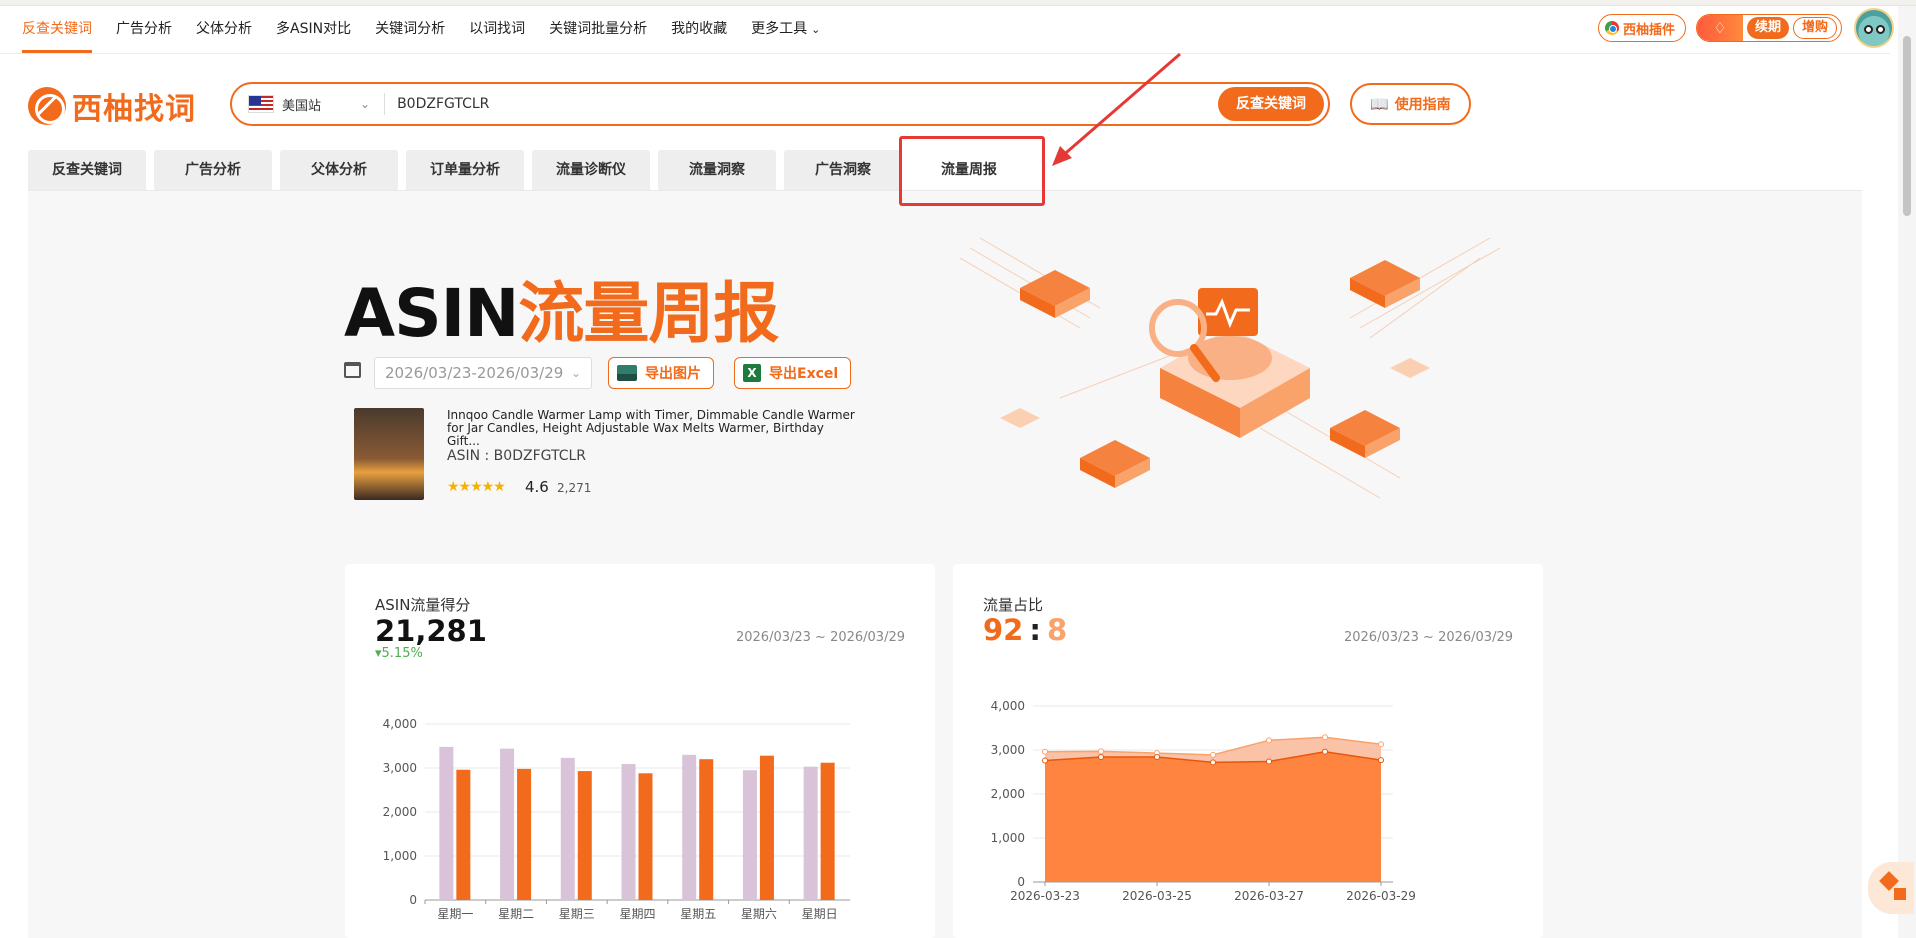 This screenshot has height=938, width=1916. I want to click on avatar, so click(1874, 28).